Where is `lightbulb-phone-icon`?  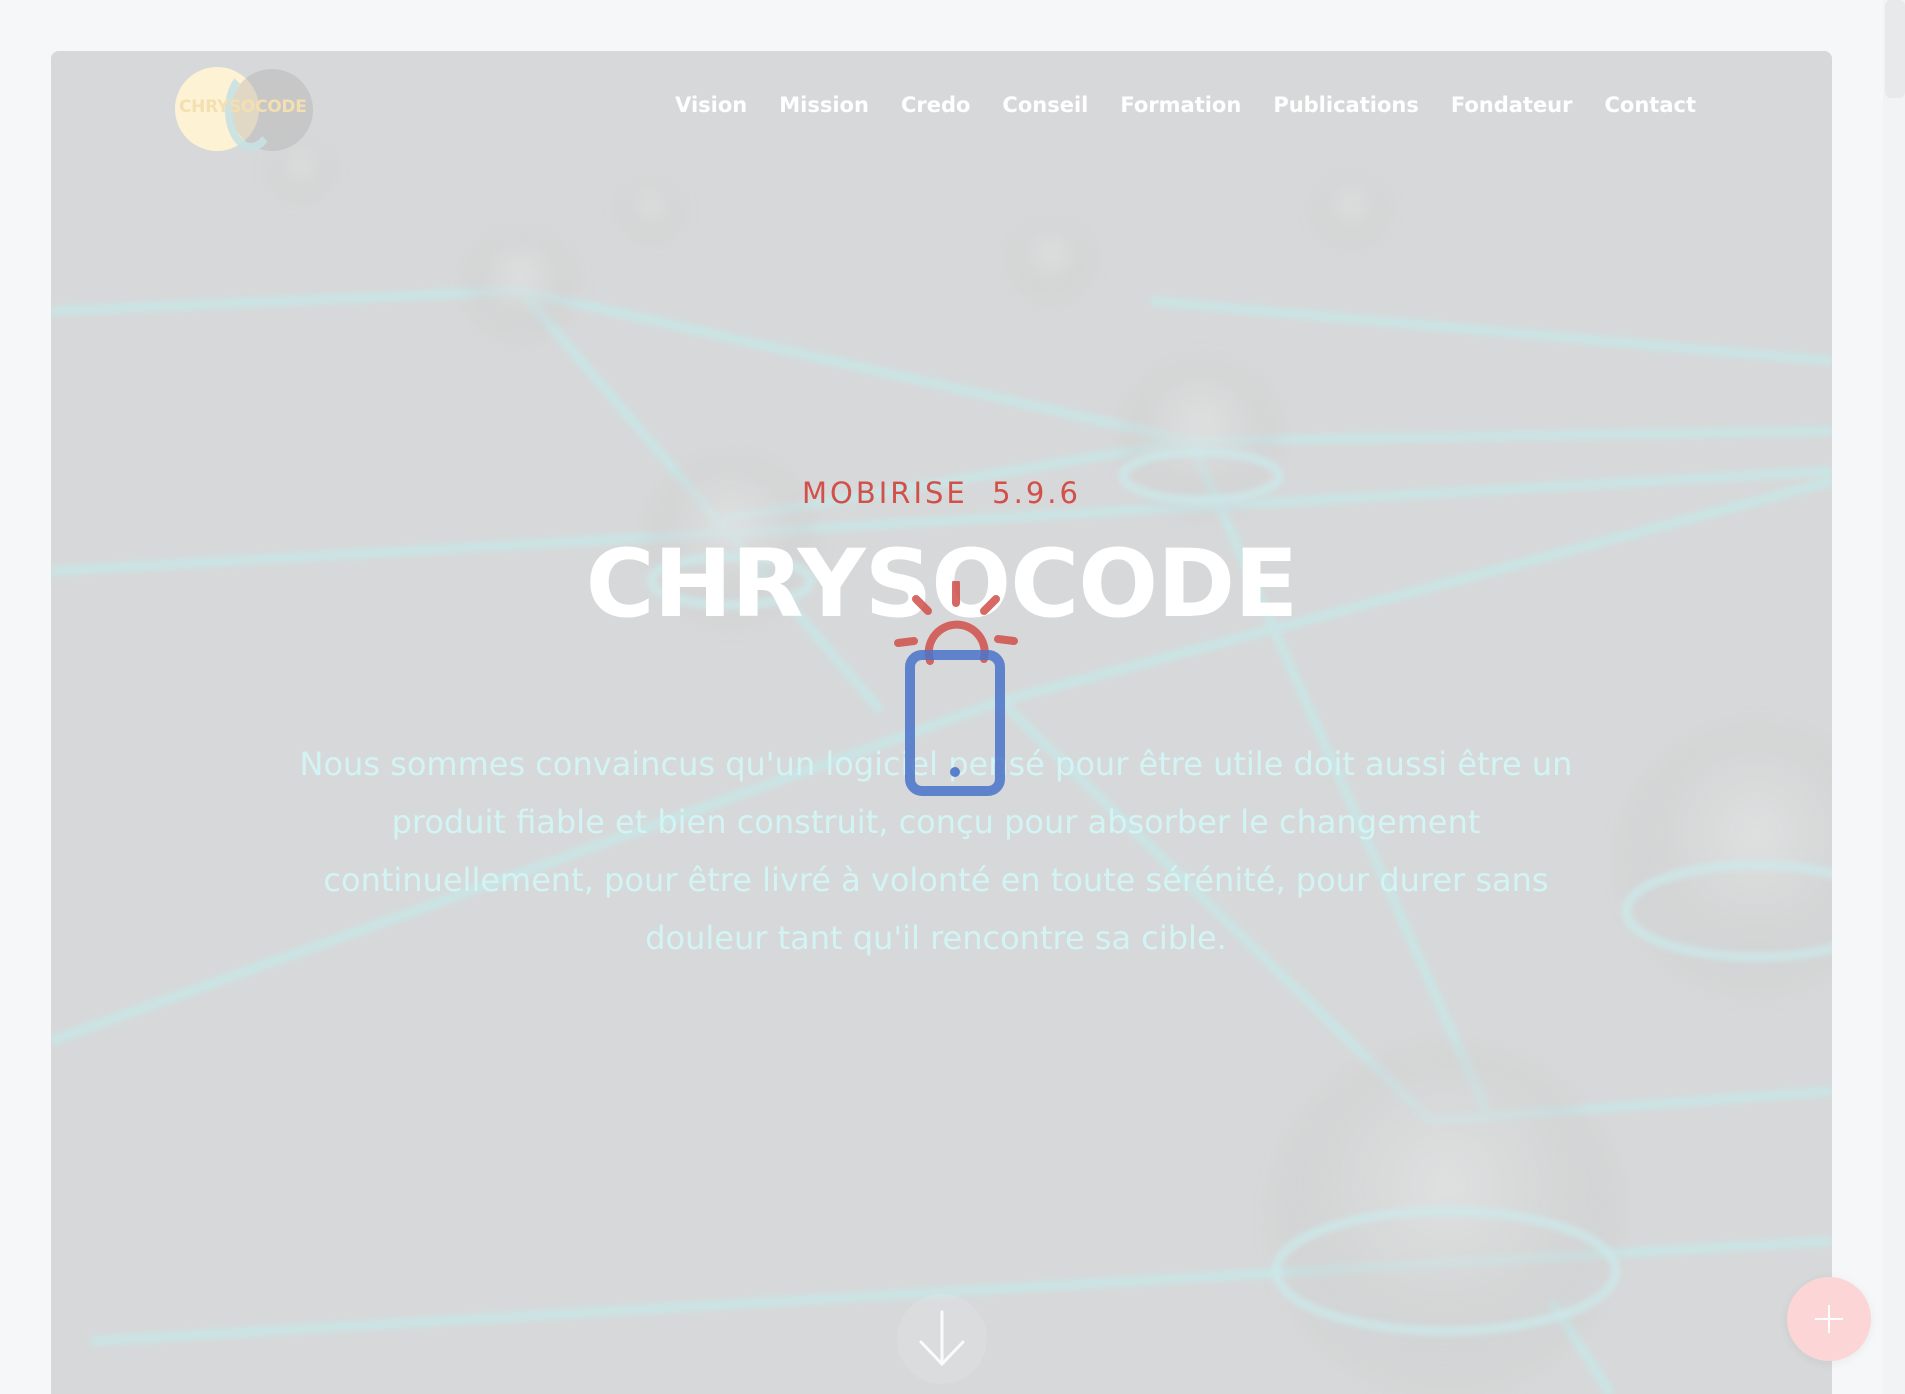 lightbulb-phone-icon is located at coordinates (956, 688).